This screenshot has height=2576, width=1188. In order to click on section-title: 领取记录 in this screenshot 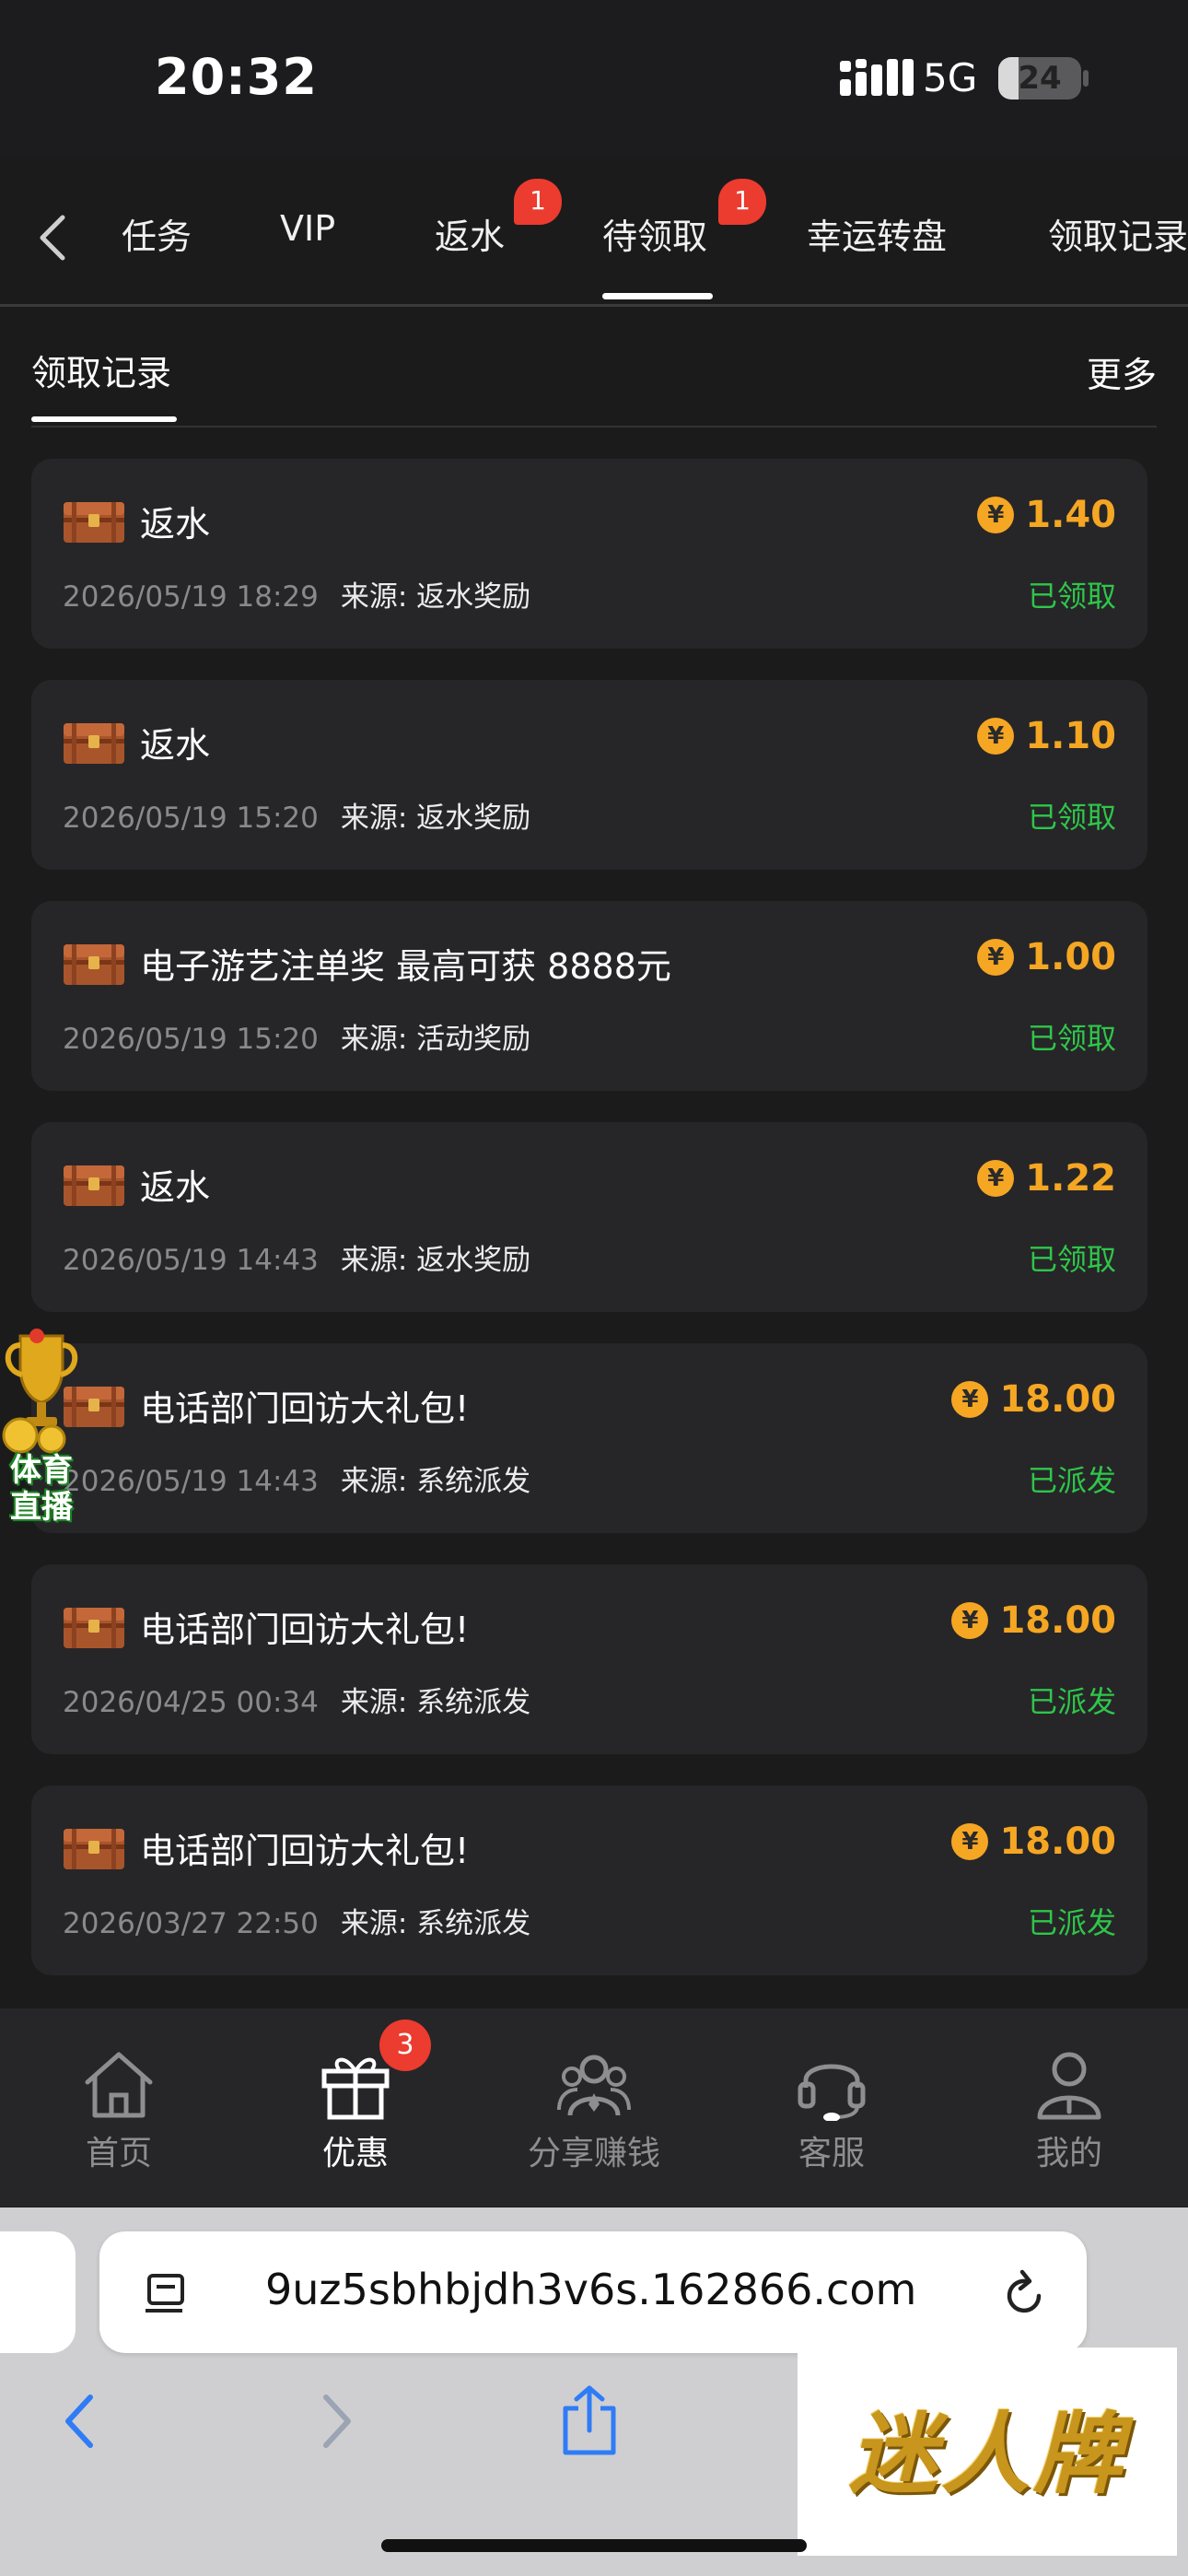, I will do `click(101, 370)`.